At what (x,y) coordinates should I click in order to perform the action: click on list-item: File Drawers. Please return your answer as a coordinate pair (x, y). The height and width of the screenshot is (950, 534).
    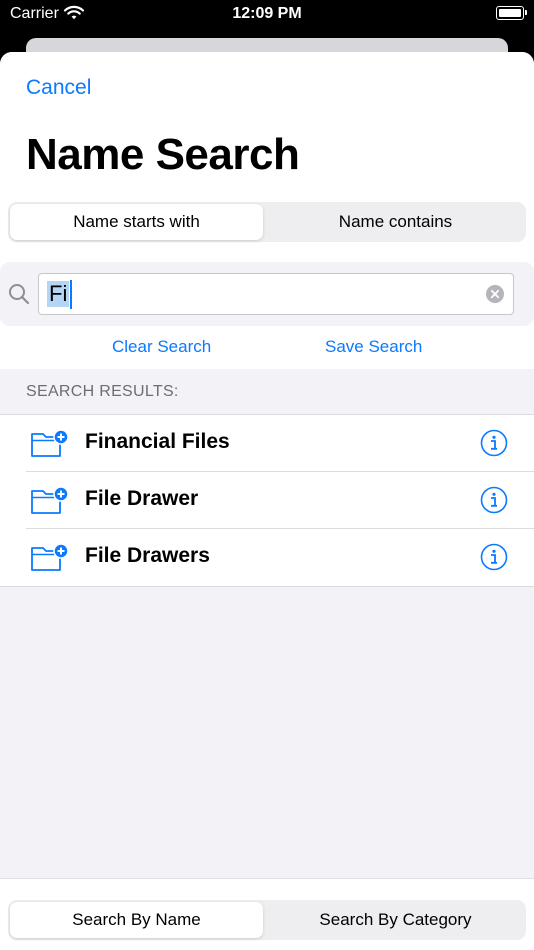
    Looking at the image, I should click on (267, 557).